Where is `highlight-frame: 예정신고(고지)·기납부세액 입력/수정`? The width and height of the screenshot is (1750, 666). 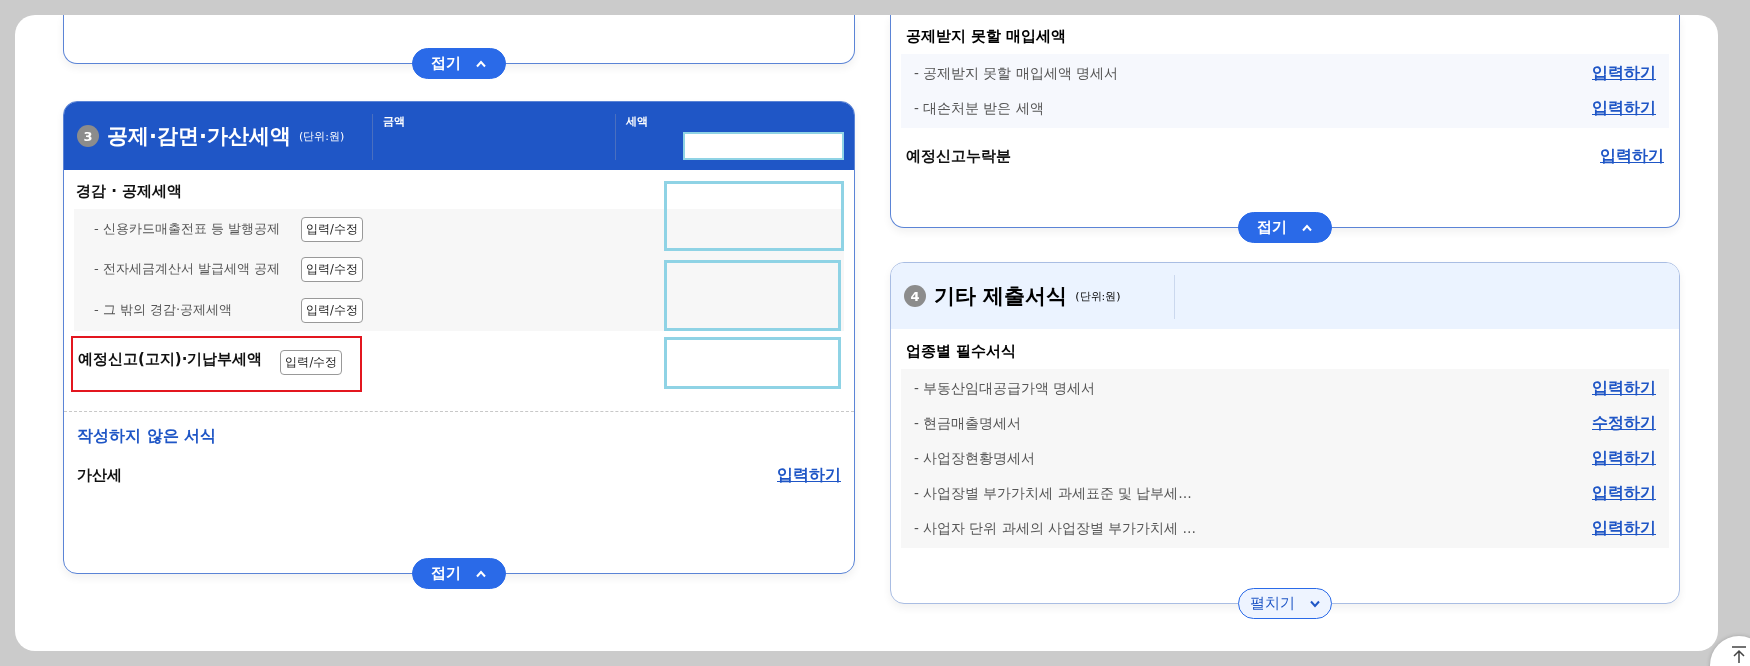 highlight-frame: 예정신고(고지)·기납부세액 입력/수정 is located at coordinates (216, 364).